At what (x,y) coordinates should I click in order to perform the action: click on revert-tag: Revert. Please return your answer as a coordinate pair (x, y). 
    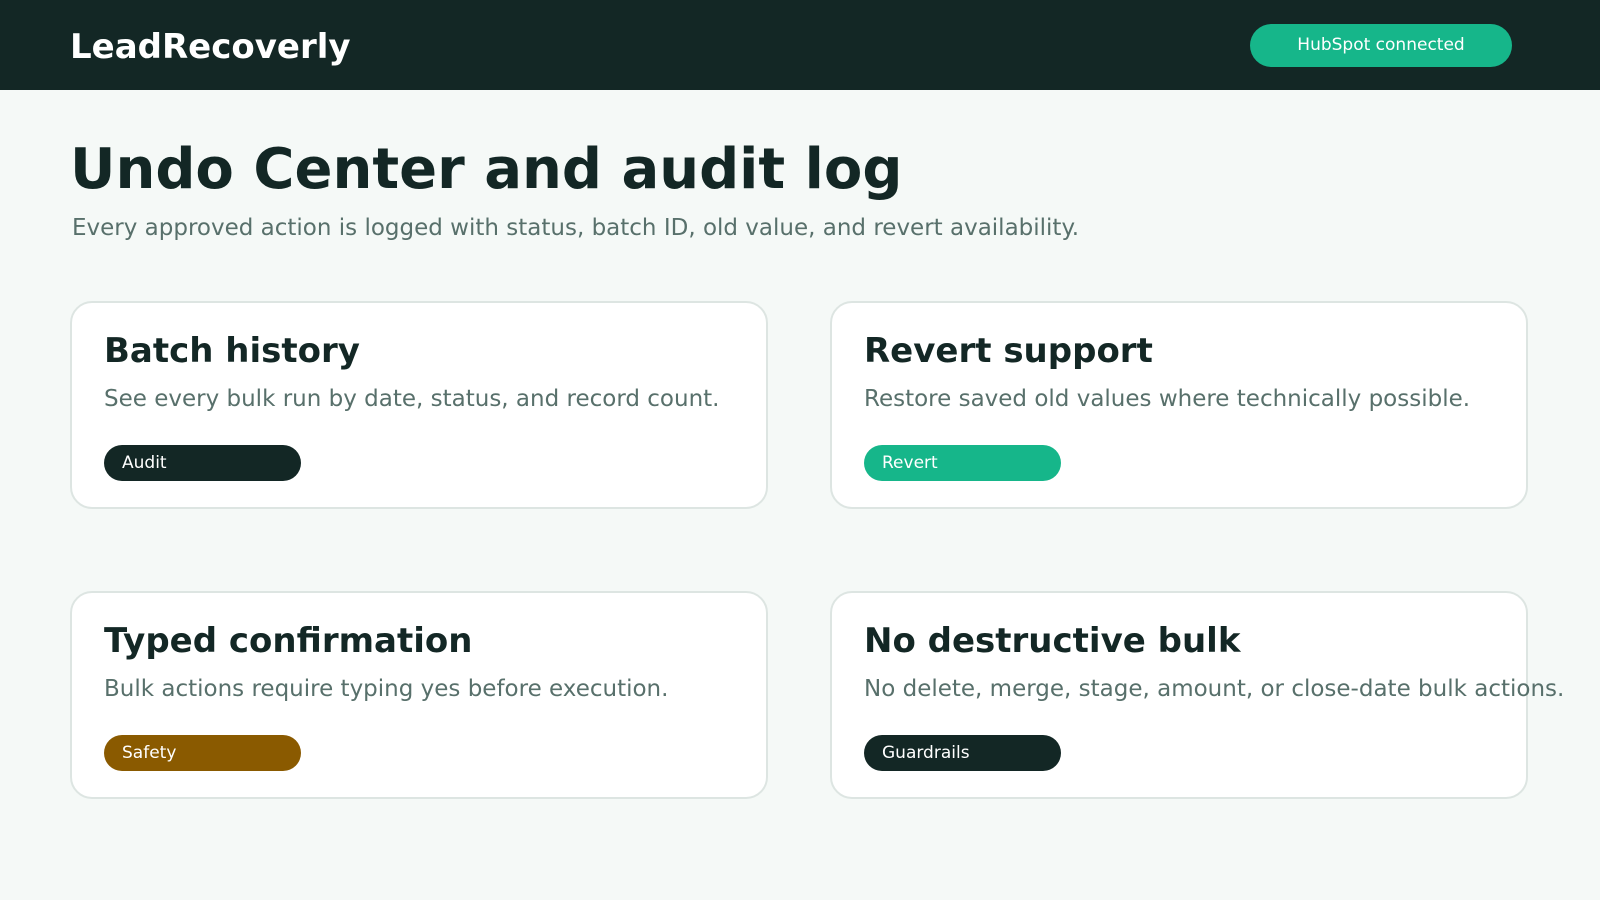
    Looking at the image, I should click on (962, 463).